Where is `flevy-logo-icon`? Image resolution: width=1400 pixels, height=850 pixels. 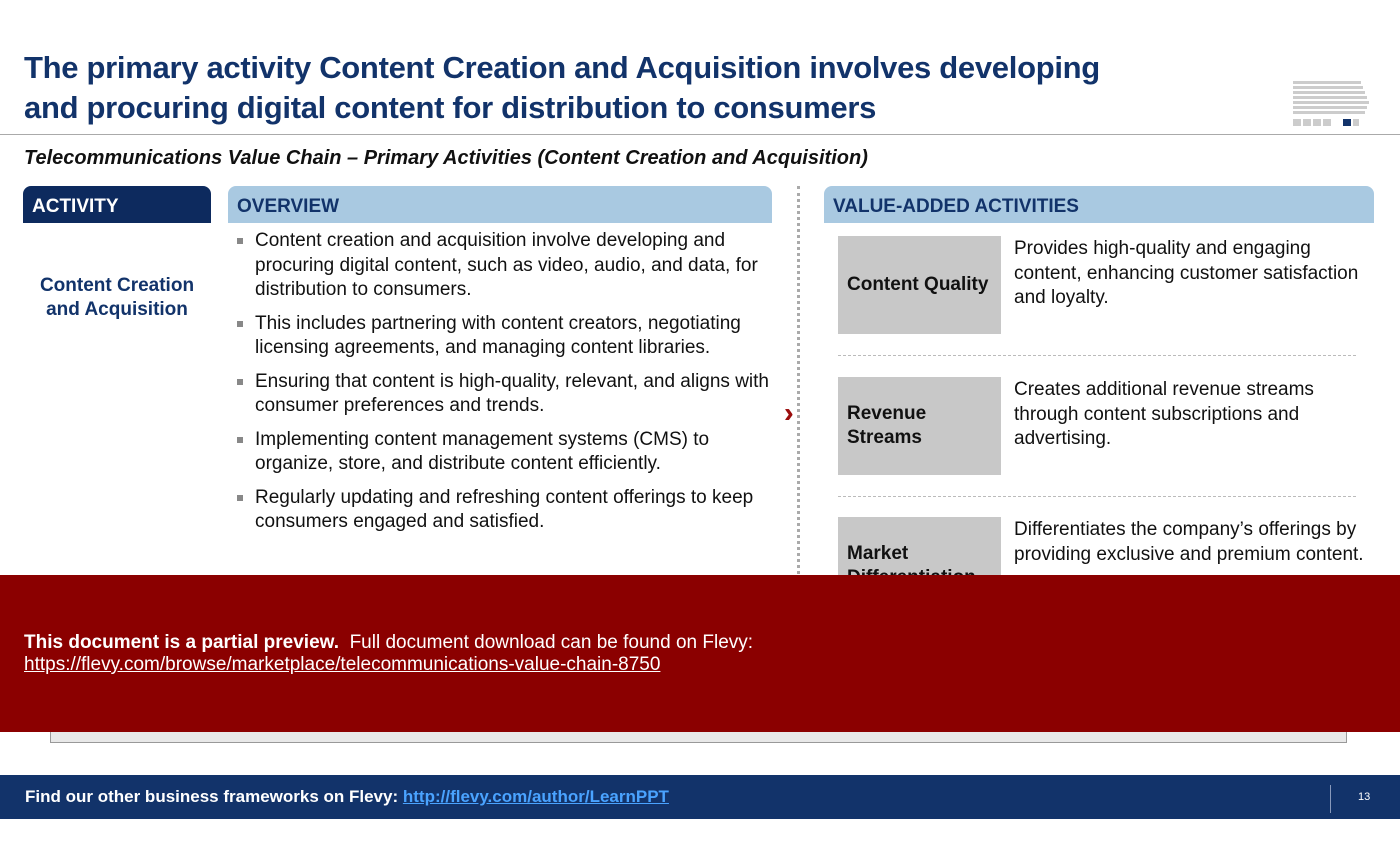 flevy-logo-icon is located at coordinates (1331, 103).